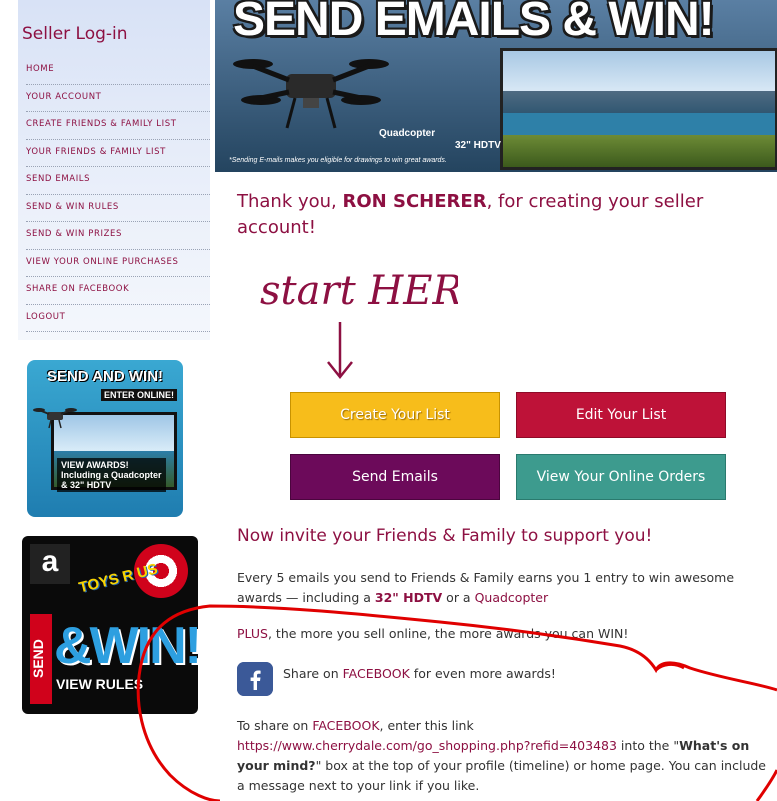  What do you see at coordinates (621, 477) in the screenshot?
I see `view-orders-button: View Your Online Orders` at bounding box center [621, 477].